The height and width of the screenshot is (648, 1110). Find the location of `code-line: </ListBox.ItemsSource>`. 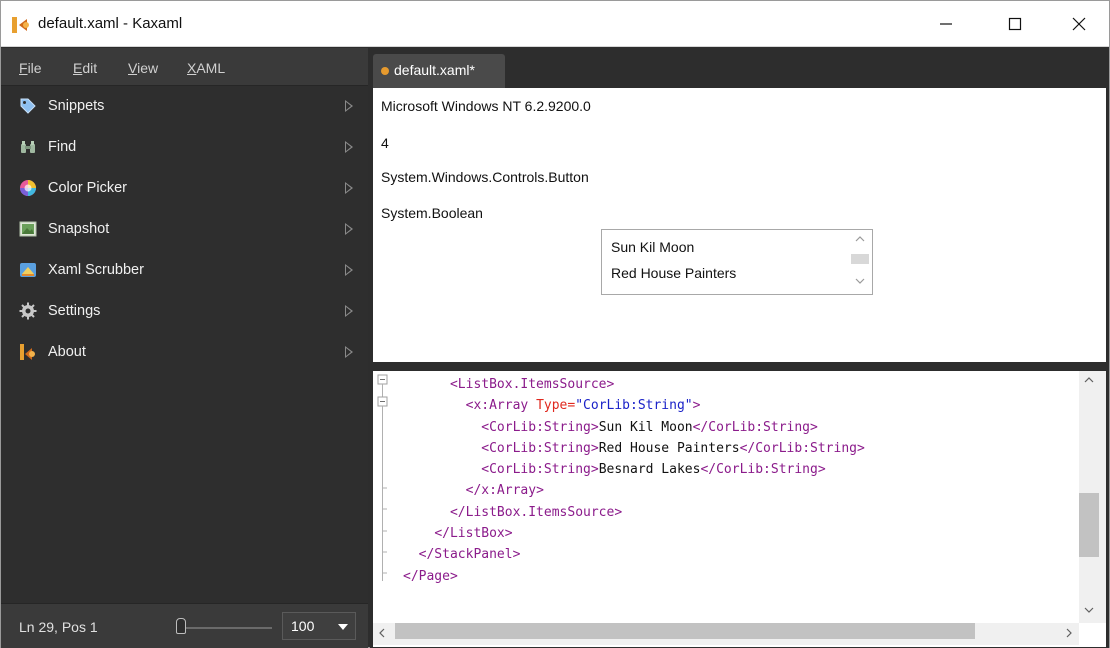

code-line: </ListBox.ItemsSource> is located at coordinates (634, 512).